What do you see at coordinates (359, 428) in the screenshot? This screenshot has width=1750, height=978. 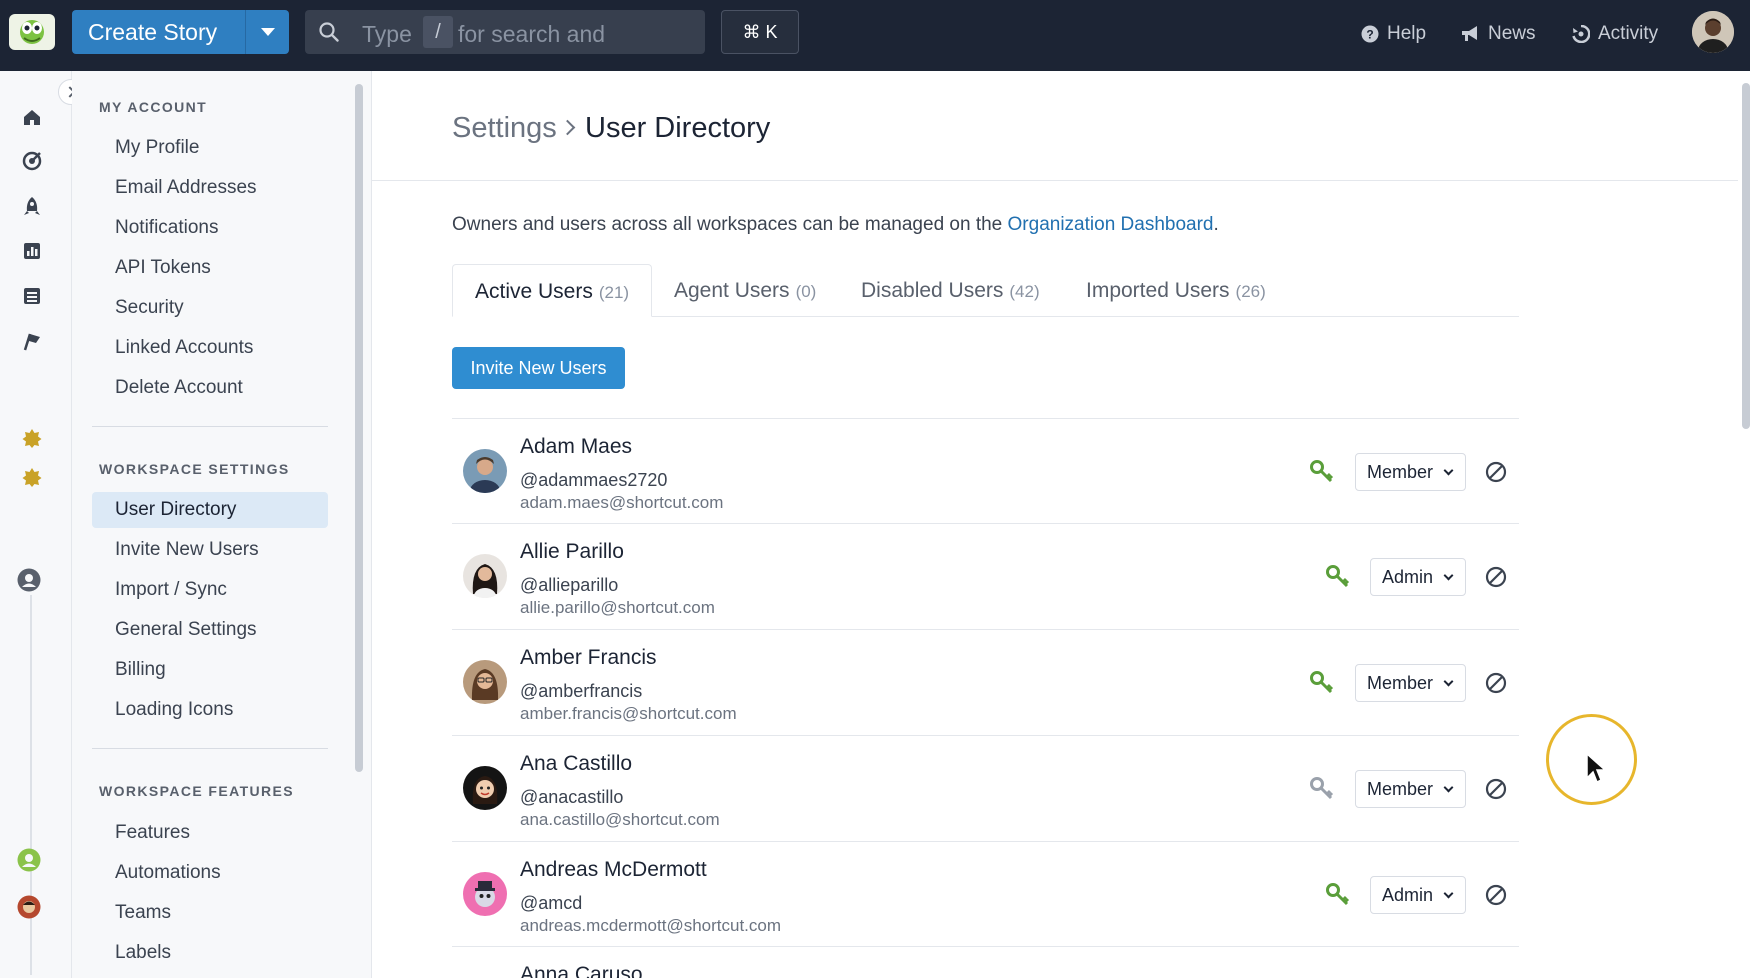 I see `nav-scrollbar` at bounding box center [359, 428].